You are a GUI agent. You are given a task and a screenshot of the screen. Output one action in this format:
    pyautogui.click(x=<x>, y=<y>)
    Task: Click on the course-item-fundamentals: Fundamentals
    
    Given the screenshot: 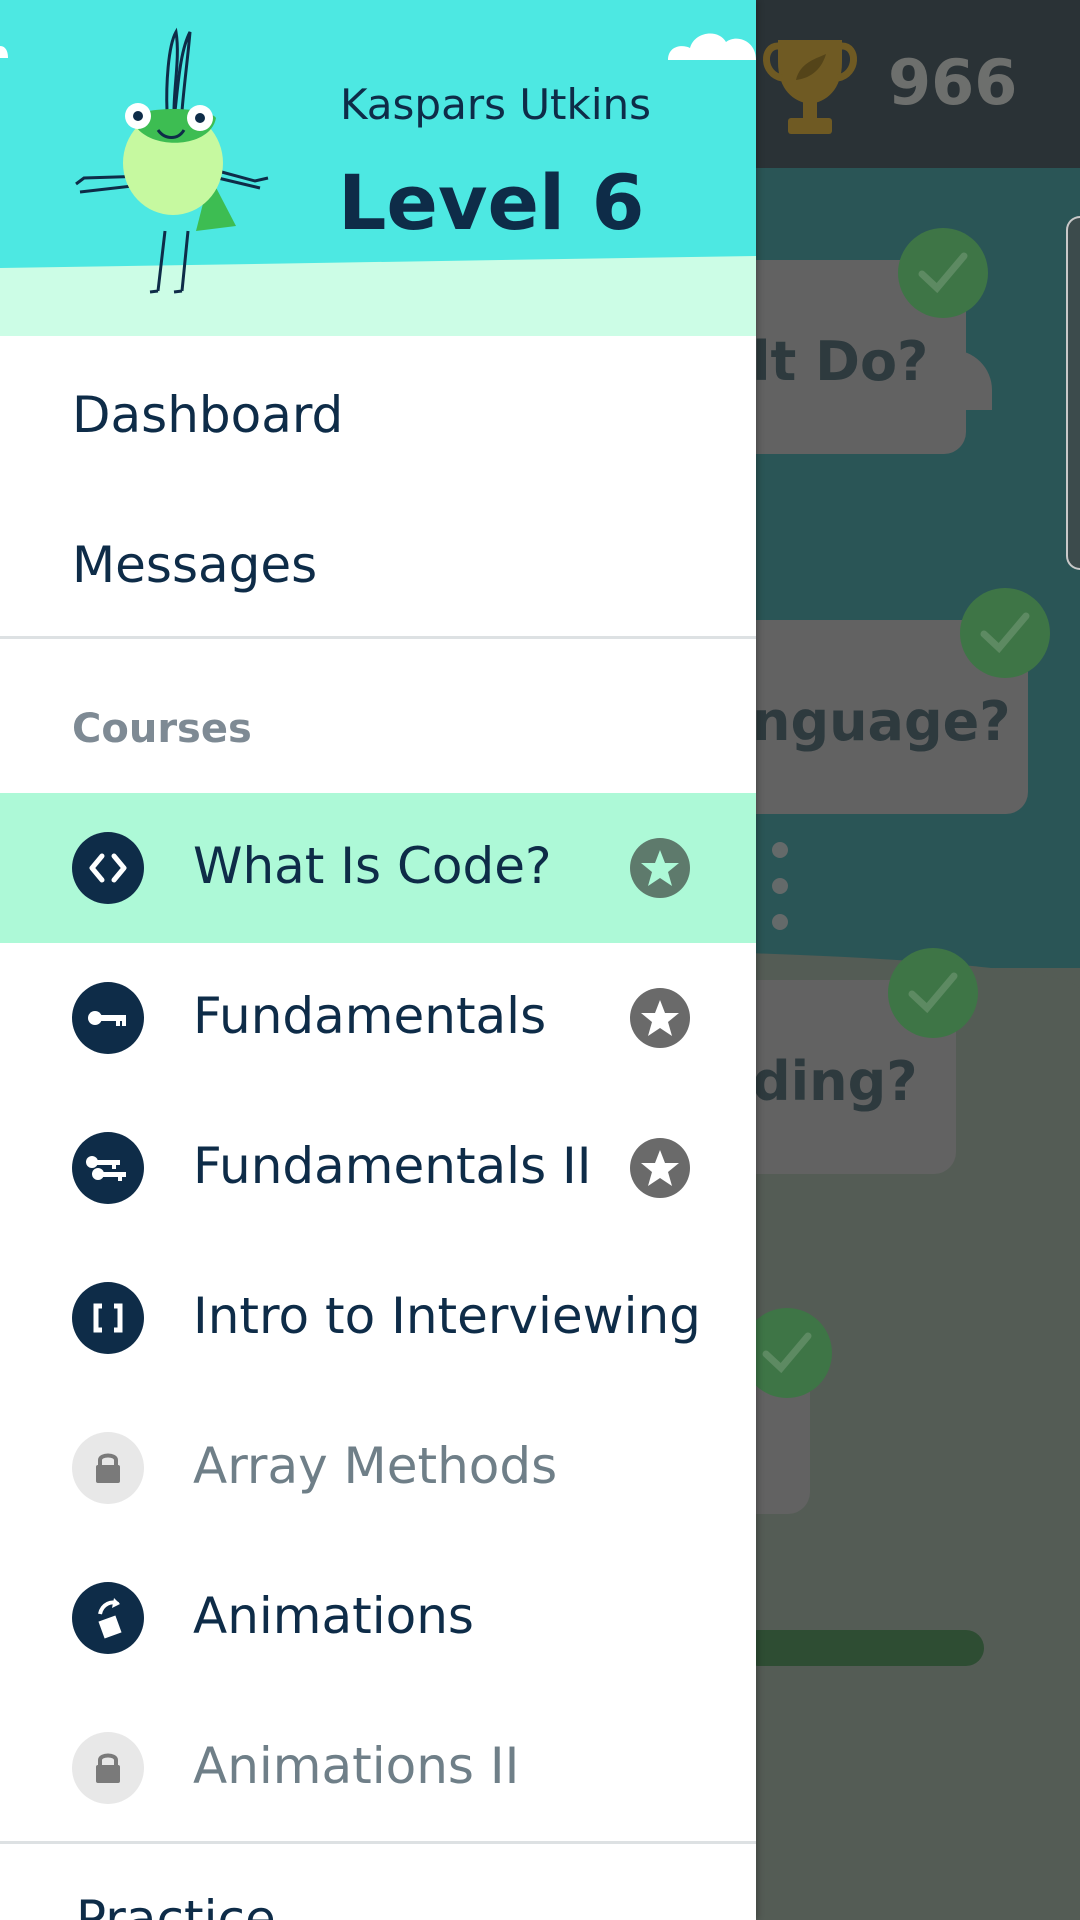 What is the action you would take?
    pyautogui.click(x=378, y=1018)
    